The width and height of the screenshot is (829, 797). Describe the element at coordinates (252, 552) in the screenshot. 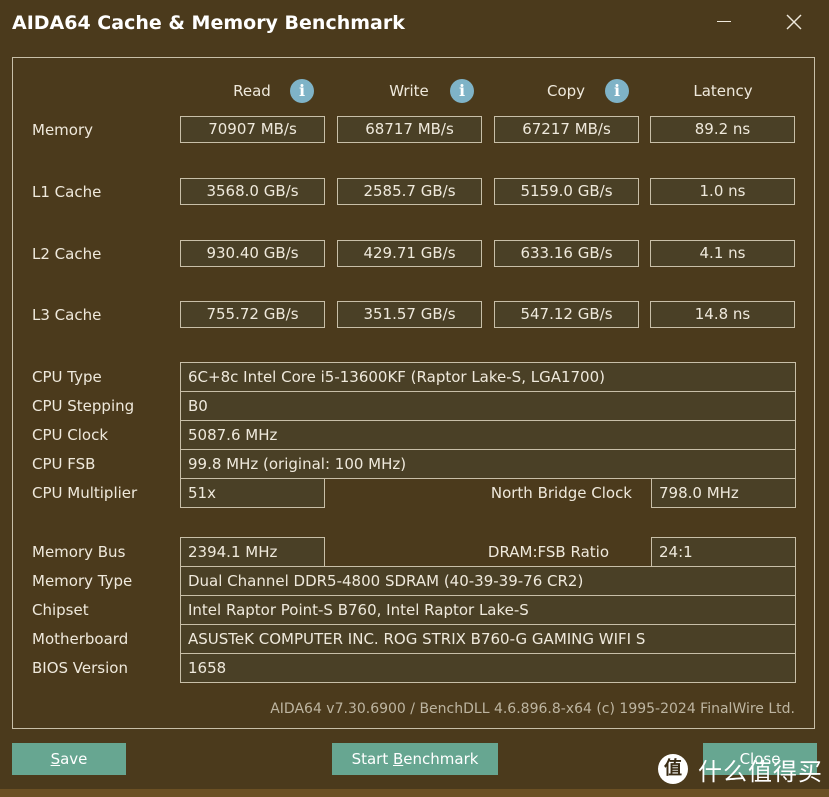

I see `memory-bus-value: 2394.1 MHz` at that location.